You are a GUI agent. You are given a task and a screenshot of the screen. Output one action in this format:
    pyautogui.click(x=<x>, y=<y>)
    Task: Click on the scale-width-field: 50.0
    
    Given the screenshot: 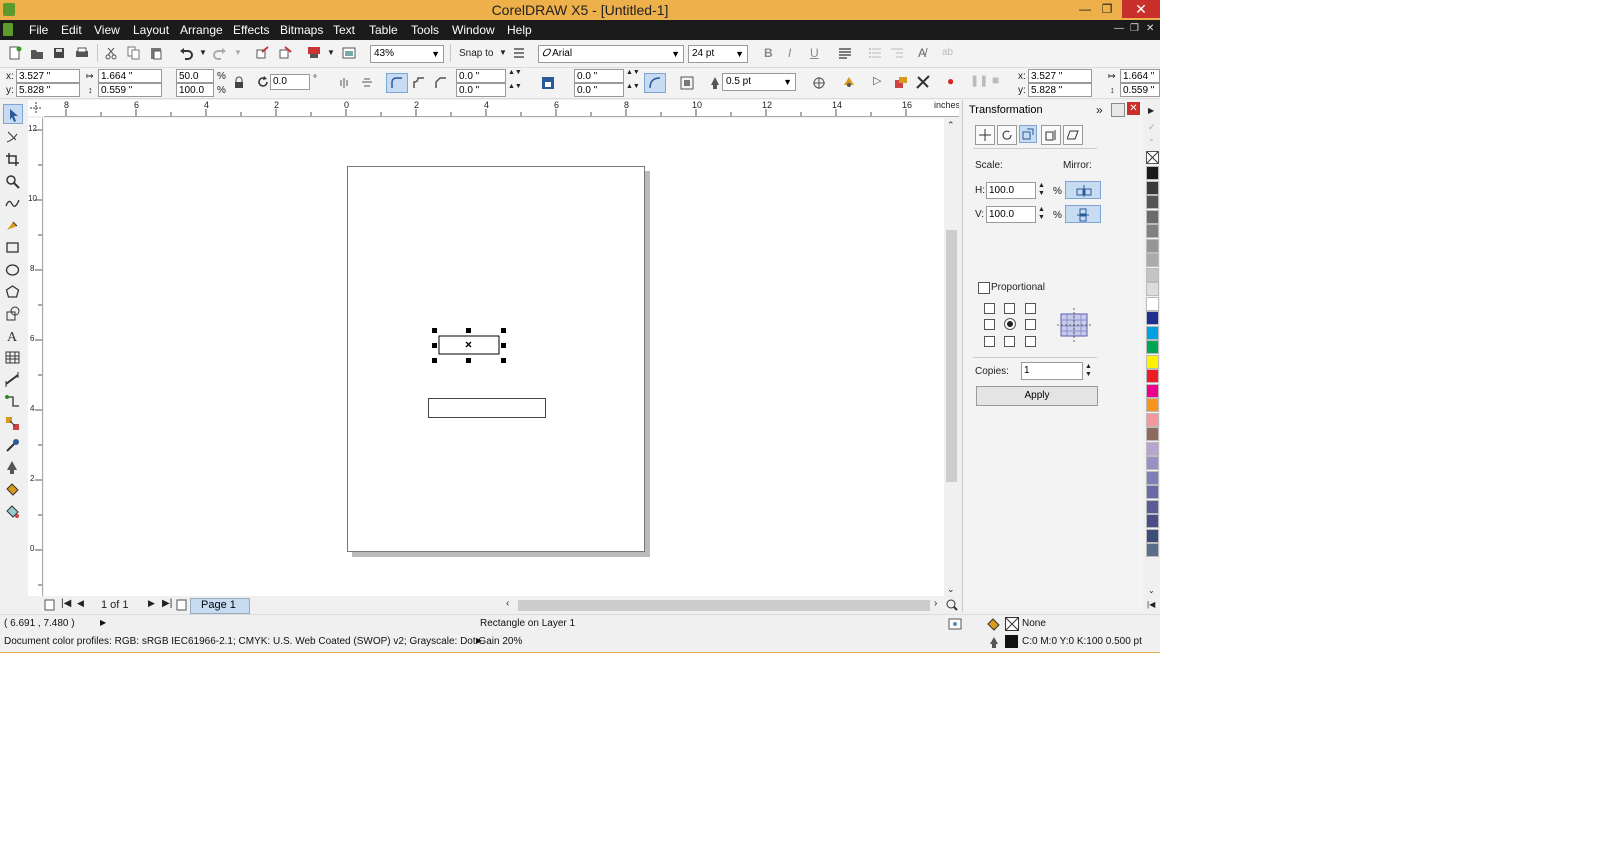 What is the action you would take?
    pyautogui.click(x=195, y=76)
    